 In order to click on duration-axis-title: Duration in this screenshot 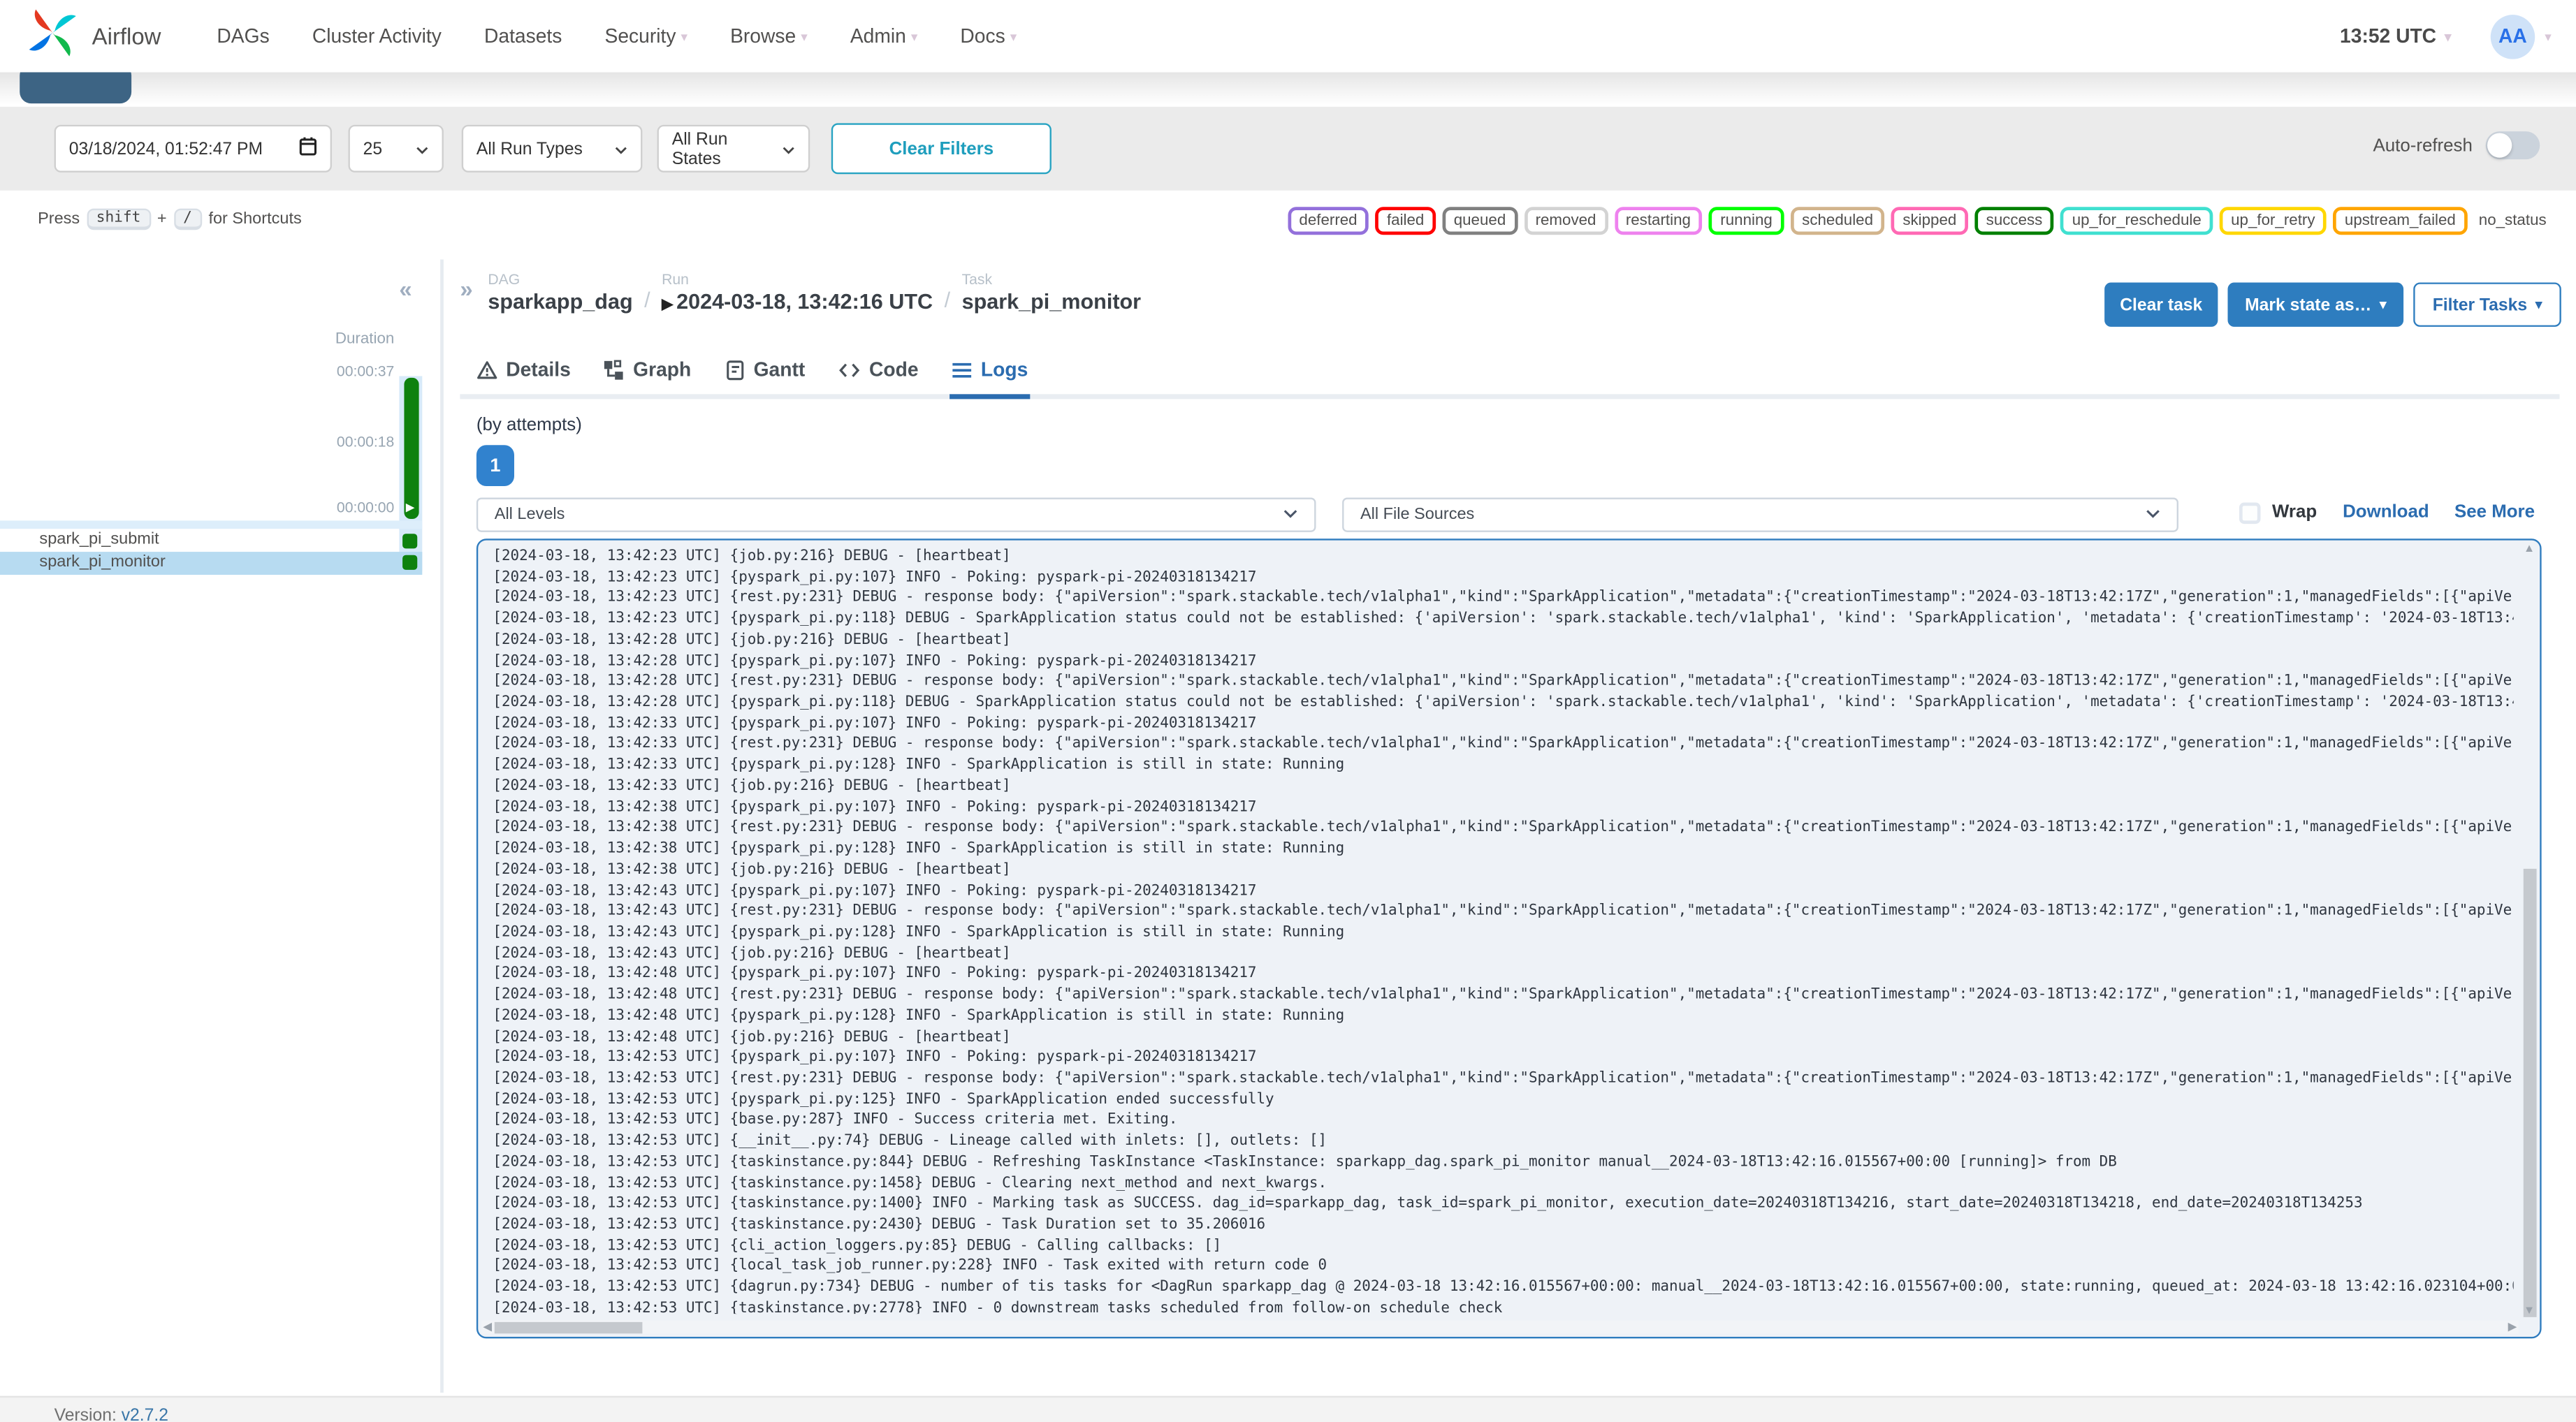, I will do `click(365, 339)`.